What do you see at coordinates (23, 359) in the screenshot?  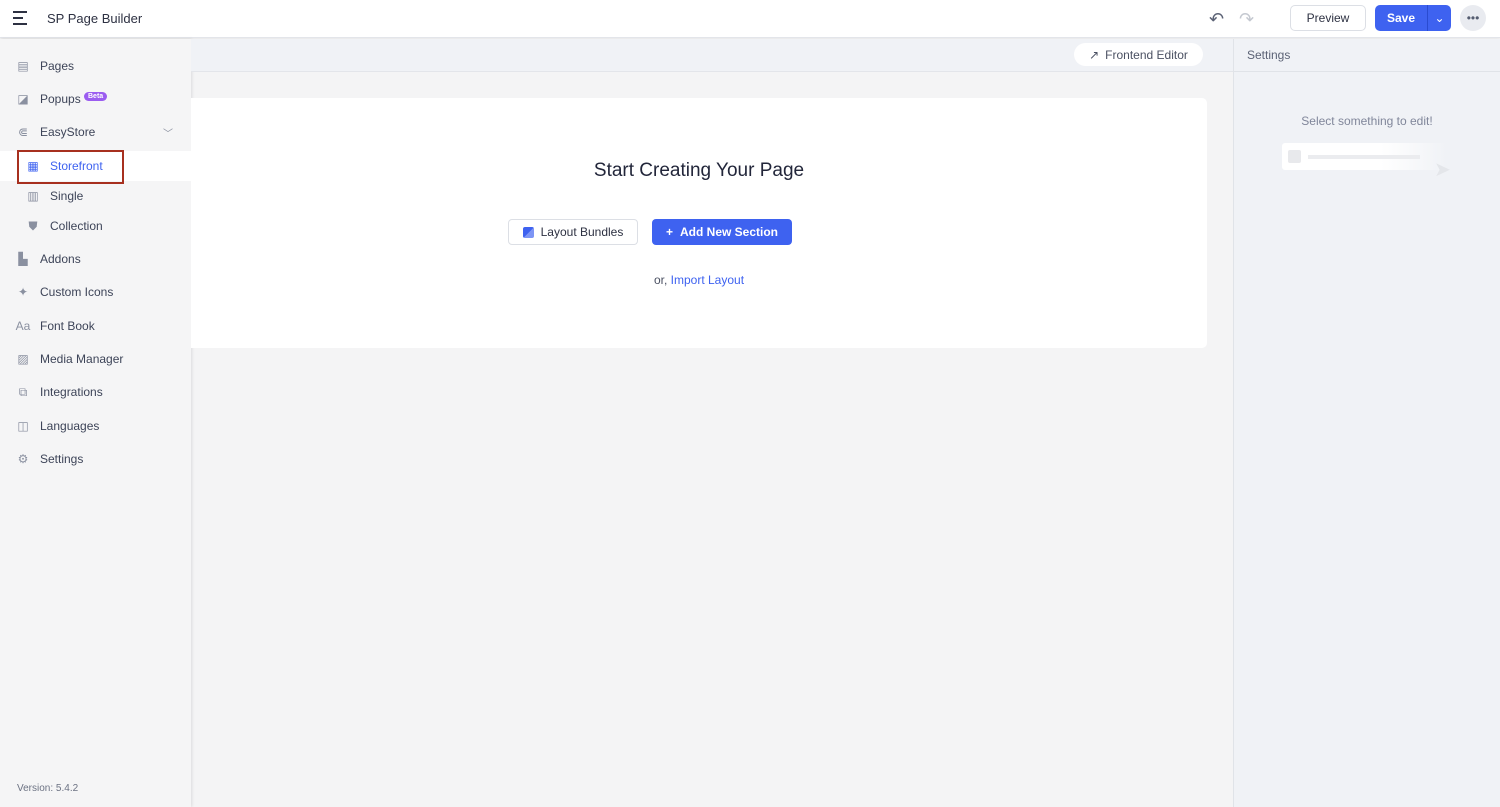 I see `media-manager-icon: ▨` at bounding box center [23, 359].